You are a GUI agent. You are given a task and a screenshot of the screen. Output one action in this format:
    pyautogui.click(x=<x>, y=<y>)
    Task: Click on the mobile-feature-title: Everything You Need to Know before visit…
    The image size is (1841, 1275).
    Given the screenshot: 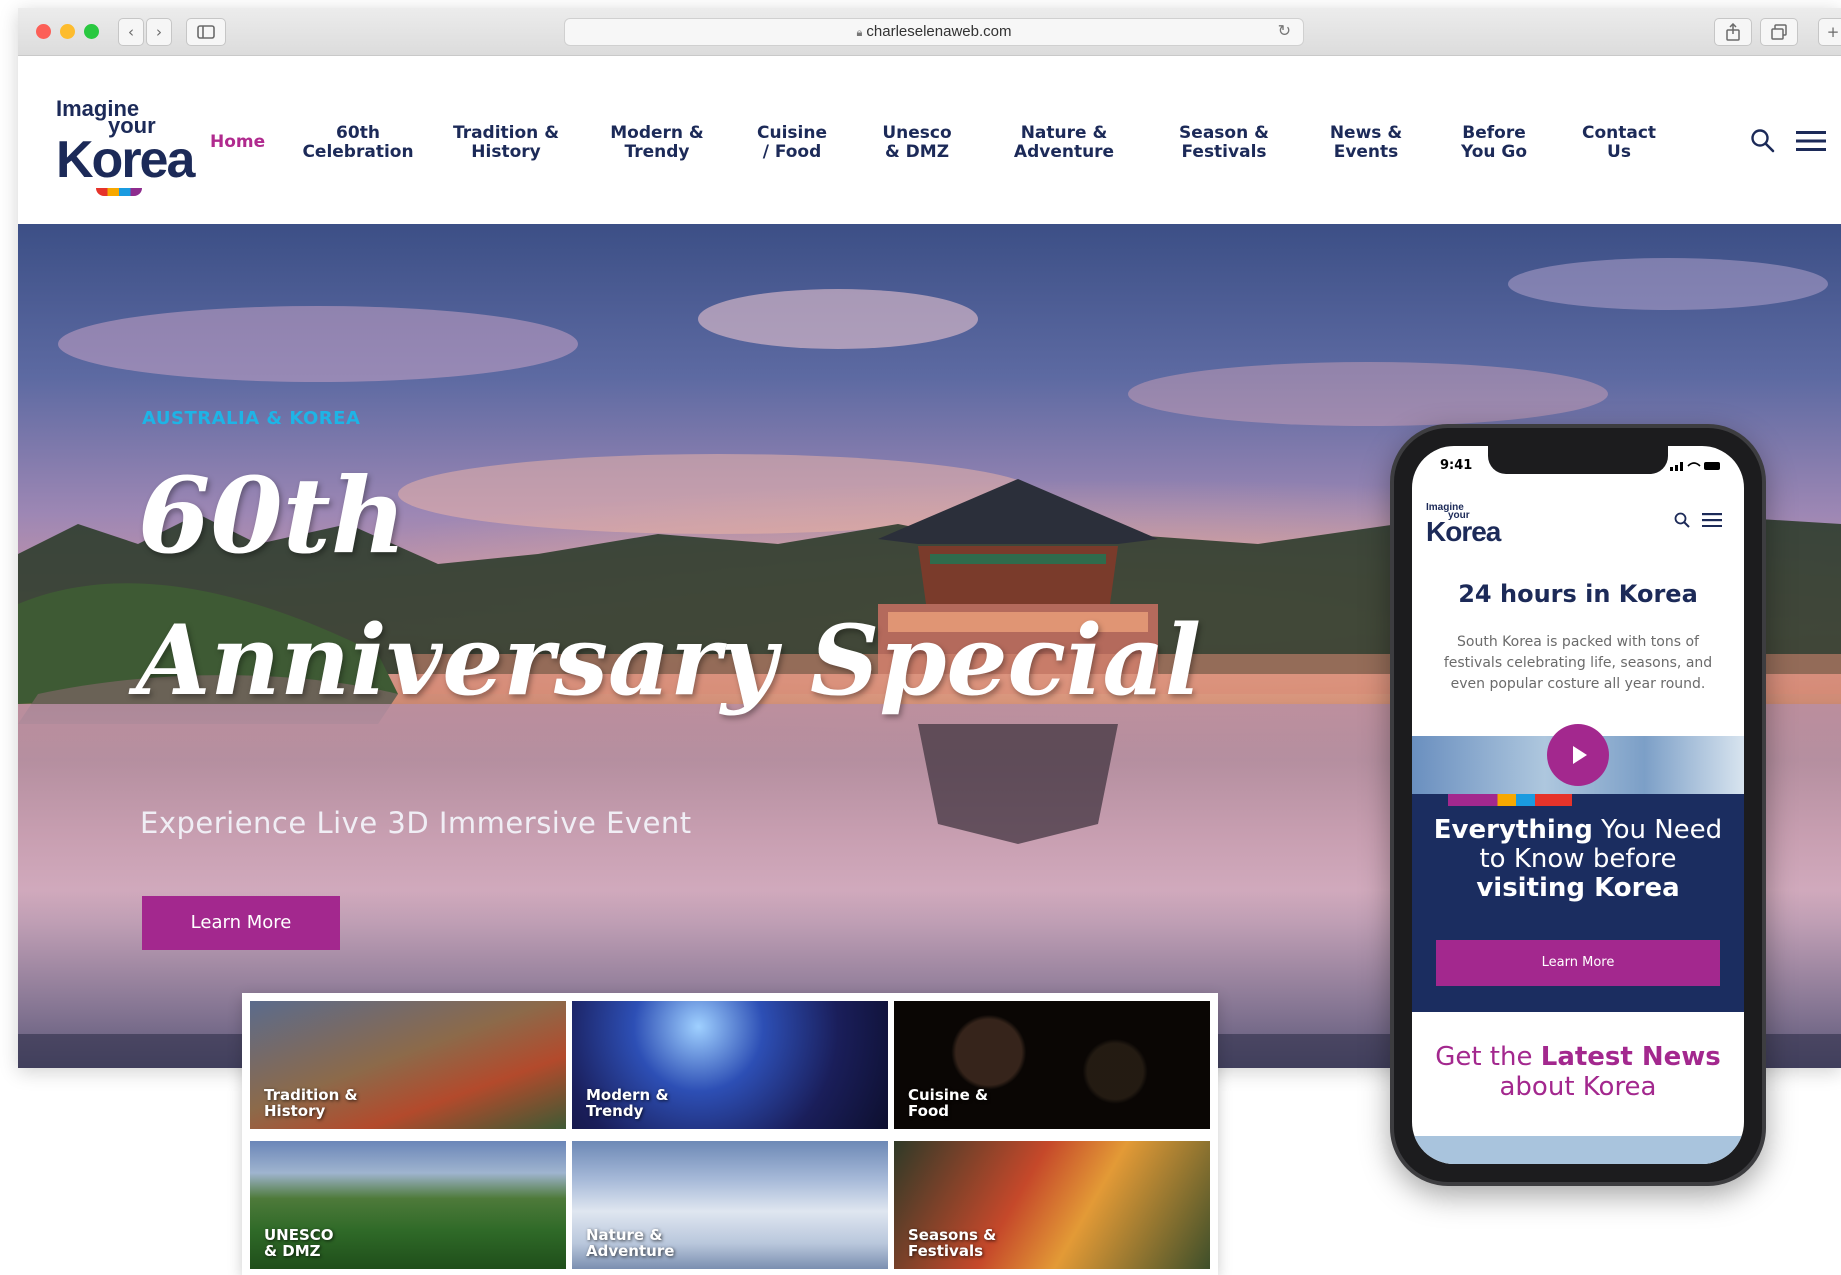 What is the action you would take?
    pyautogui.click(x=1578, y=859)
    